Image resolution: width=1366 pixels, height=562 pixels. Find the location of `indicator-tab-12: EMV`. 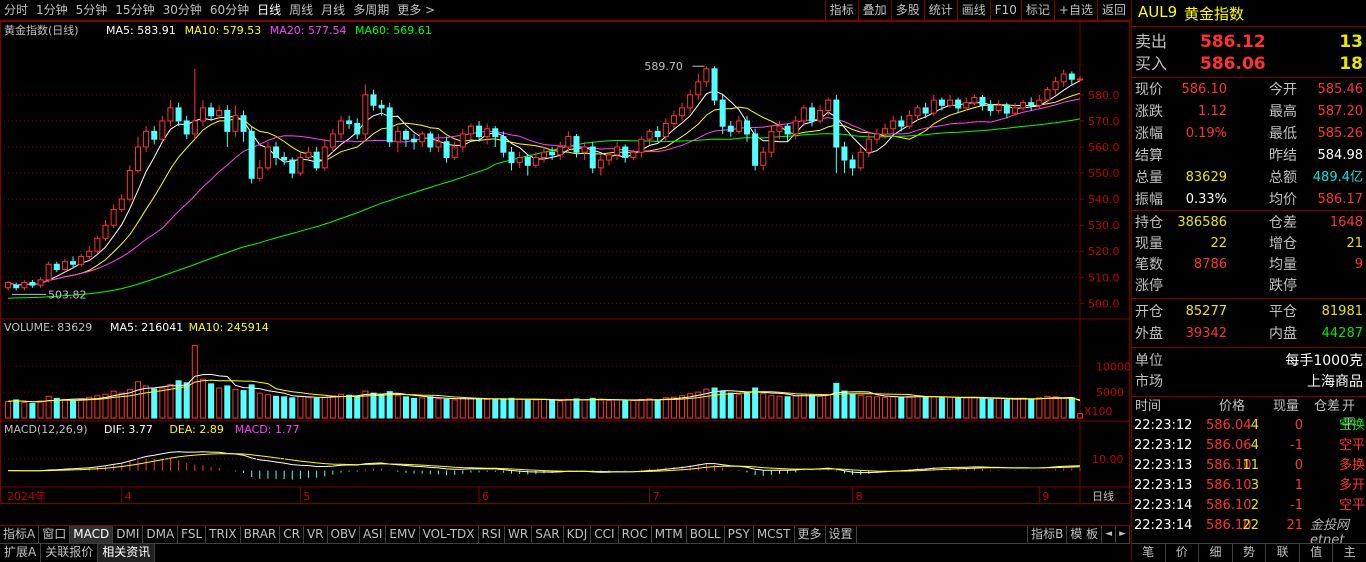

indicator-tab-12: EMV is located at coordinates (403, 534).